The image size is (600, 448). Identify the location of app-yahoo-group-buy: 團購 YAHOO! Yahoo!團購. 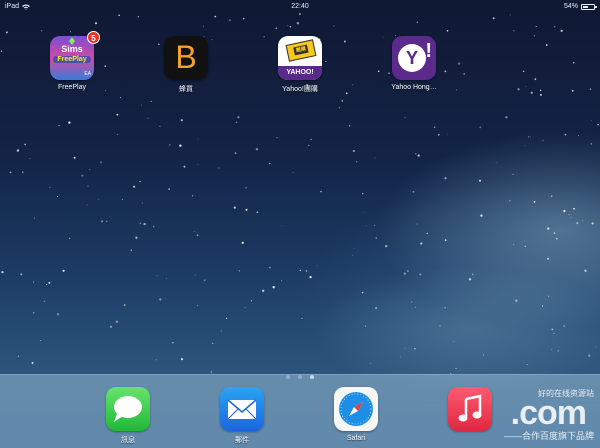
(300, 65).